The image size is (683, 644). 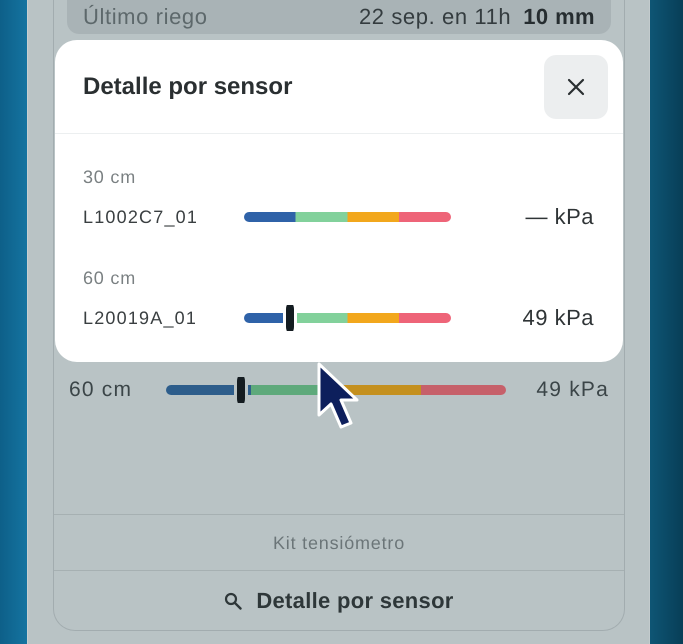 What do you see at coordinates (140, 217) in the screenshot?
I see `sensor-id: L1002C7_01` at bounding box center [140, 217].